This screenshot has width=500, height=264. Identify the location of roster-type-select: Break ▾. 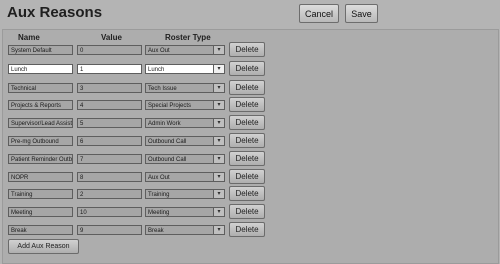
(185, 230).